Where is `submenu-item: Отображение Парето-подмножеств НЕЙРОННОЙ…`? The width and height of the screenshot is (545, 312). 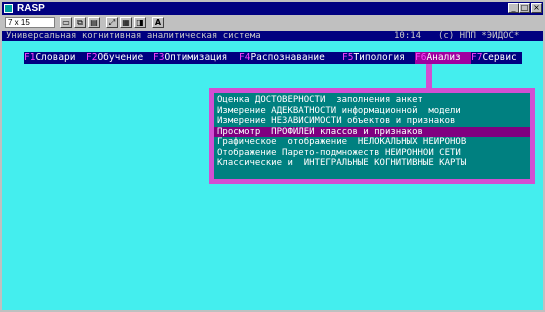
submenu-item: Отображение Парето-подмножеств НЕЙРОННОЙ… is located at coordinates (372, 153).